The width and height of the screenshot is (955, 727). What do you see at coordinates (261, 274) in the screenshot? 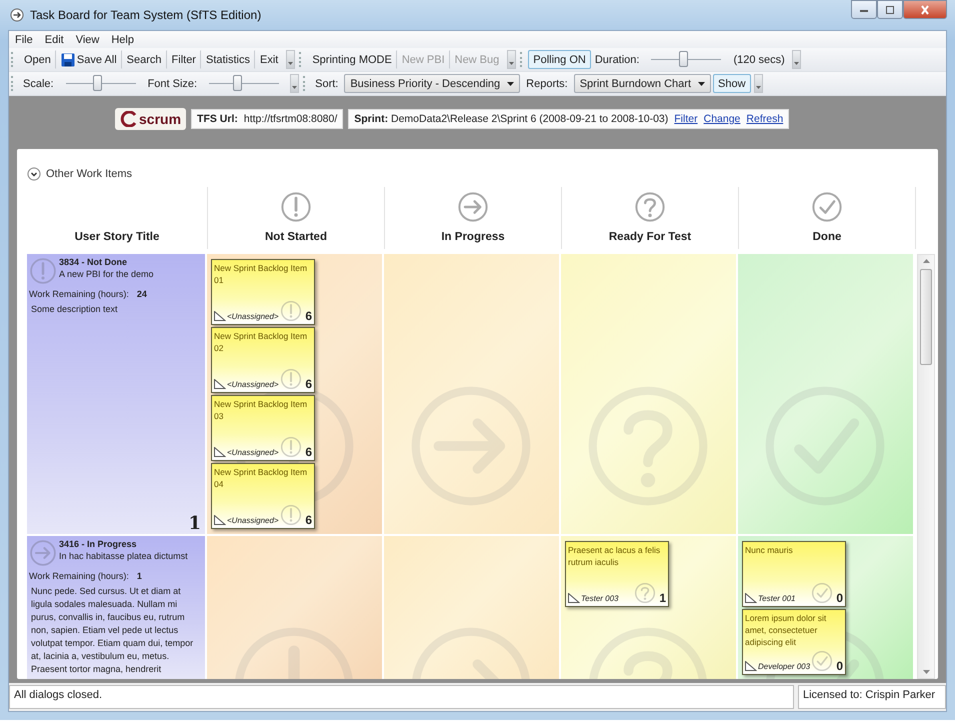
I see `task-title: New Sprint Backlog Item 01` at bounding box center [261, 274].